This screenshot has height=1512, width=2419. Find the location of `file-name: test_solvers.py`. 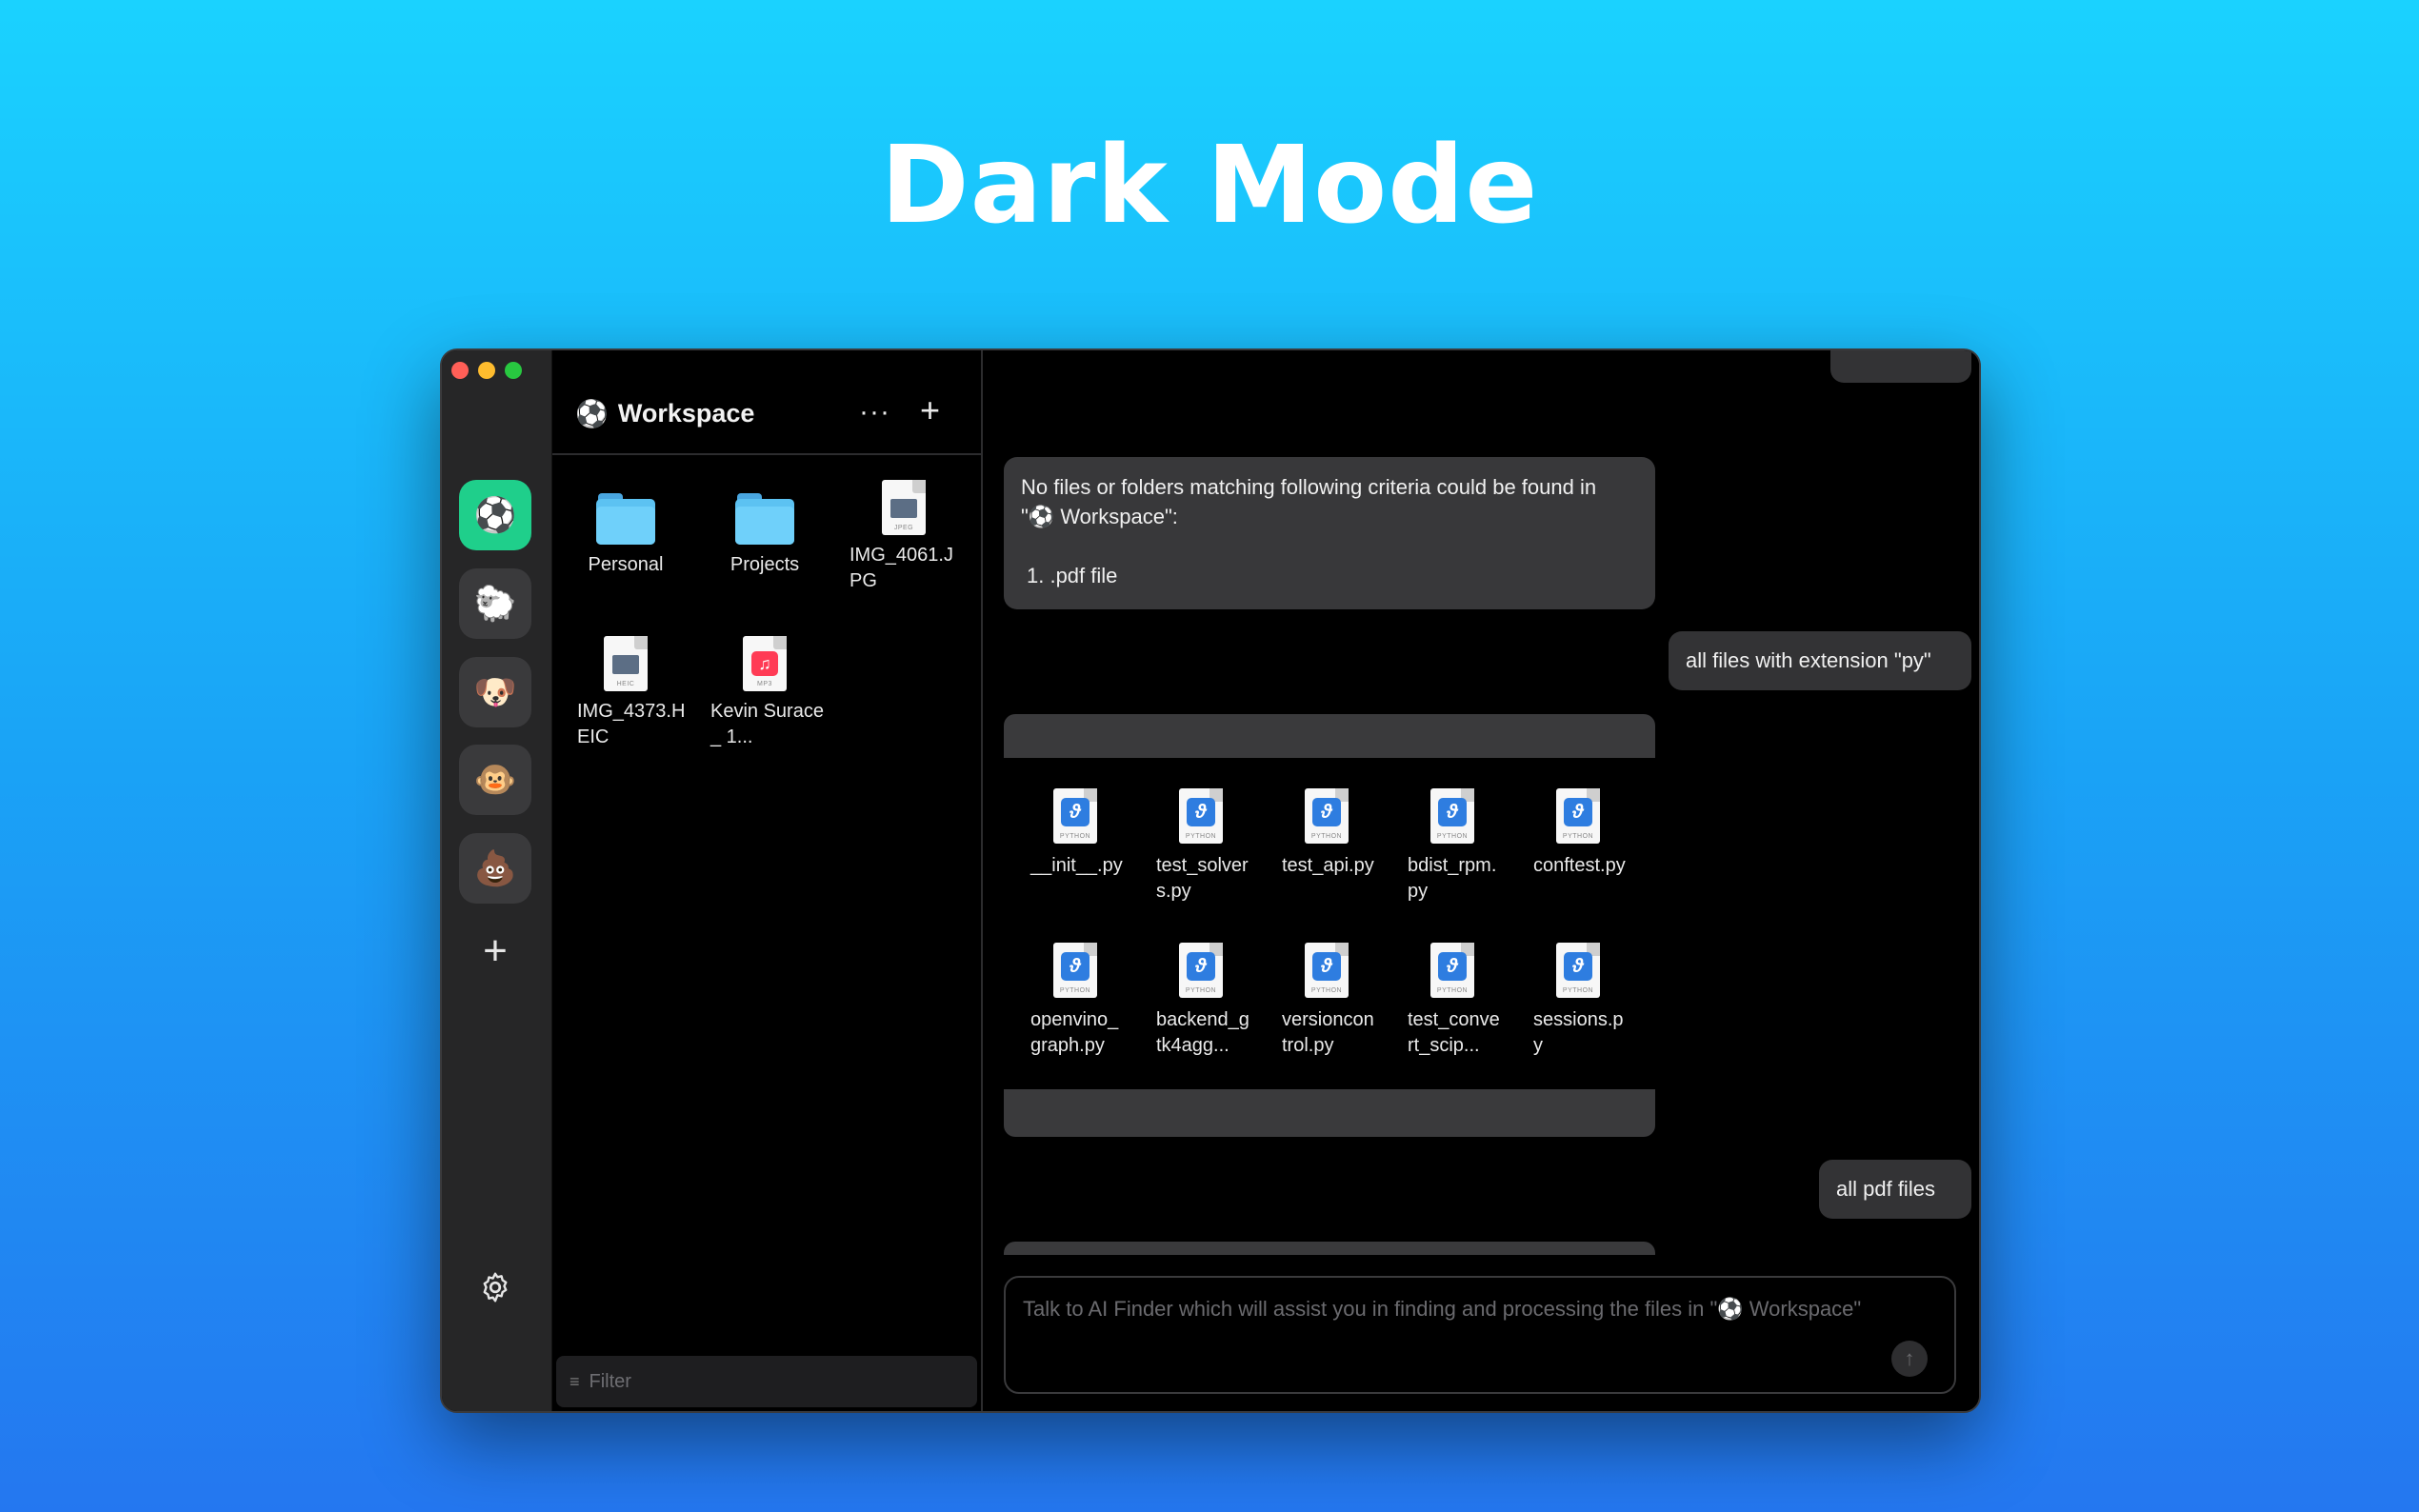

file-name: test_solvers.py is located at coordinates (1202, 878).